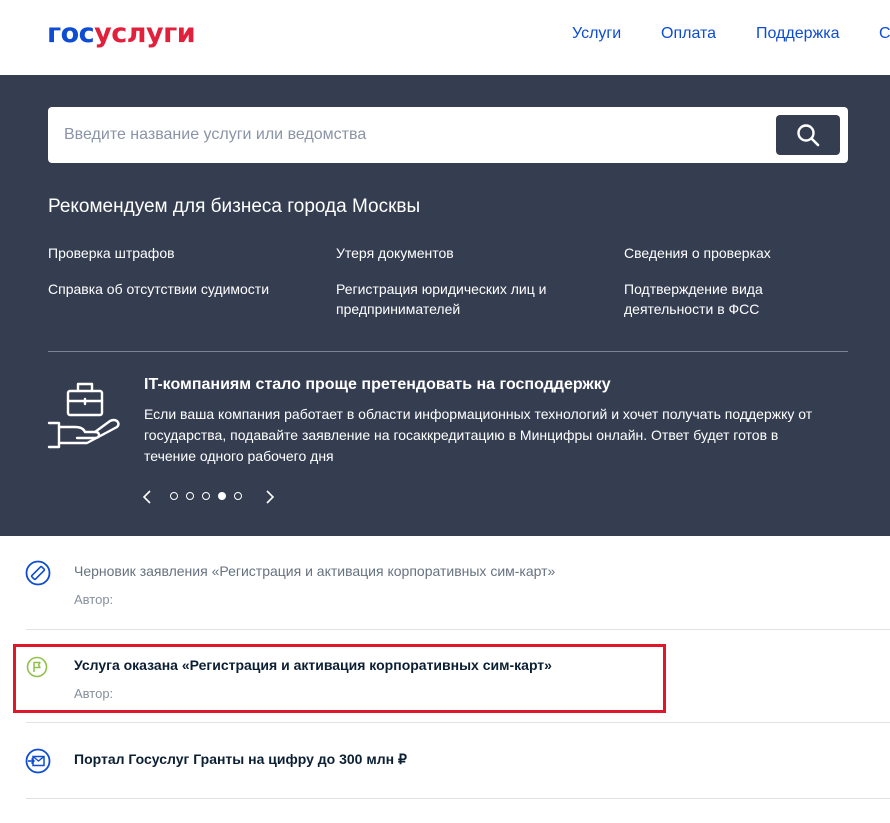 This screenshot has height=823, width=890. Describe the element at coordinates (448, 351) in the screenshot. I see `hero-divider` at that location.